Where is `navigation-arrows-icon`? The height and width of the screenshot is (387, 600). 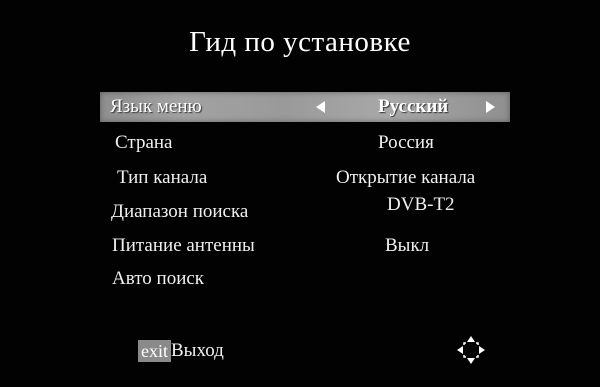
navigation-arrows-icon is located at coordinates (471, 350).